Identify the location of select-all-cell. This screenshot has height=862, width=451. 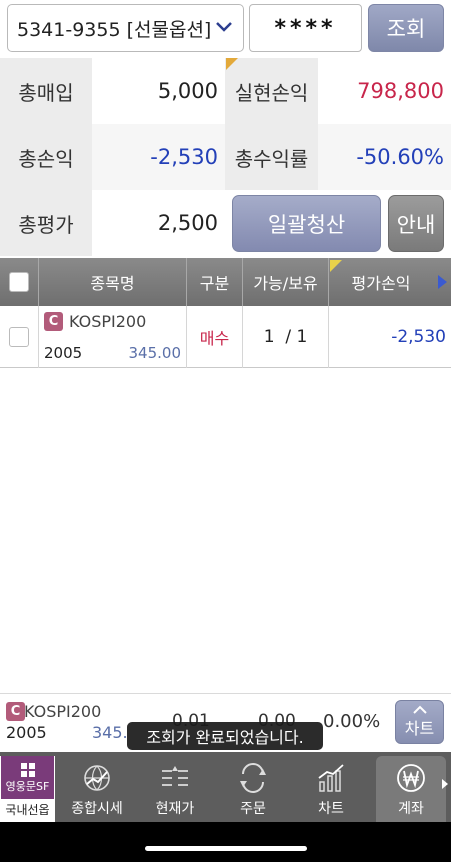
(19, 282).